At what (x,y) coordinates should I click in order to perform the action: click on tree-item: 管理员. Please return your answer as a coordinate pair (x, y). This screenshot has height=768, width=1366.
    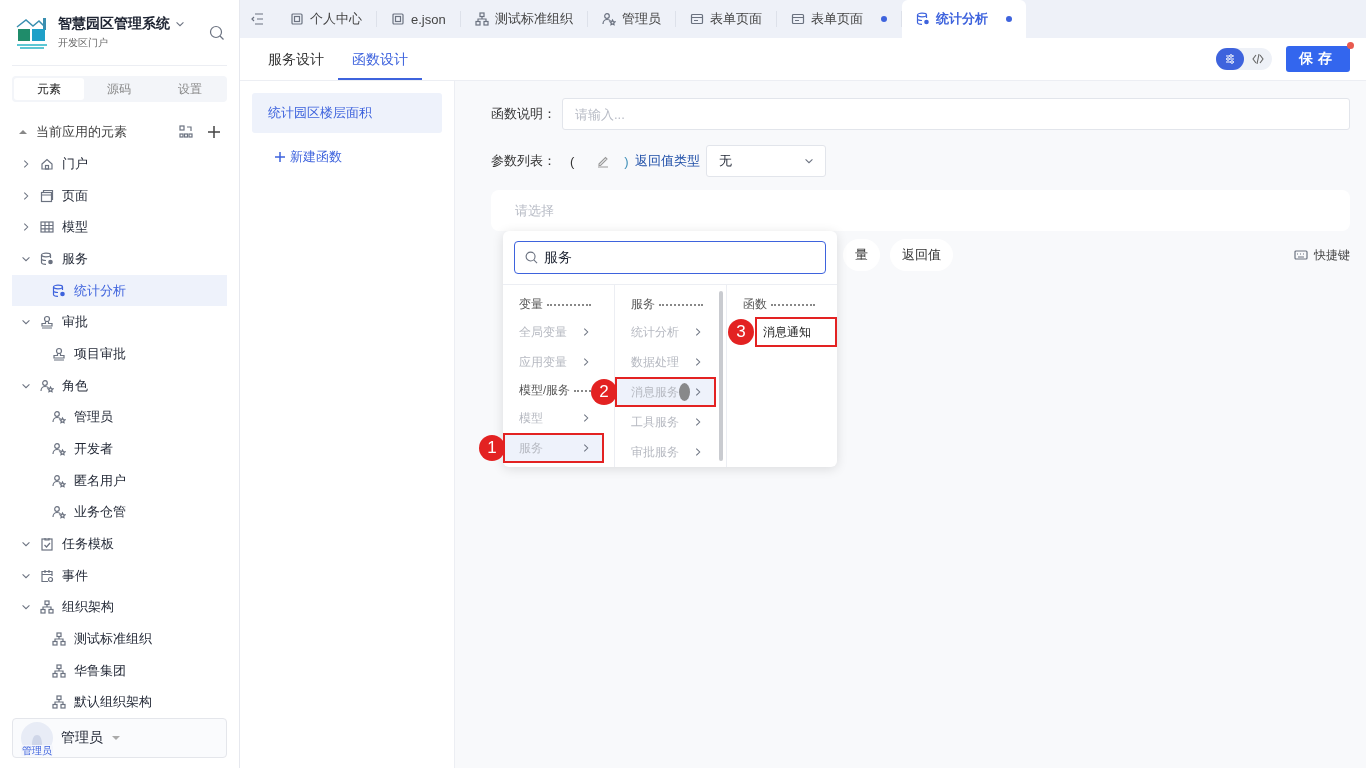
    Looking at the image, I should click on (119, 417).